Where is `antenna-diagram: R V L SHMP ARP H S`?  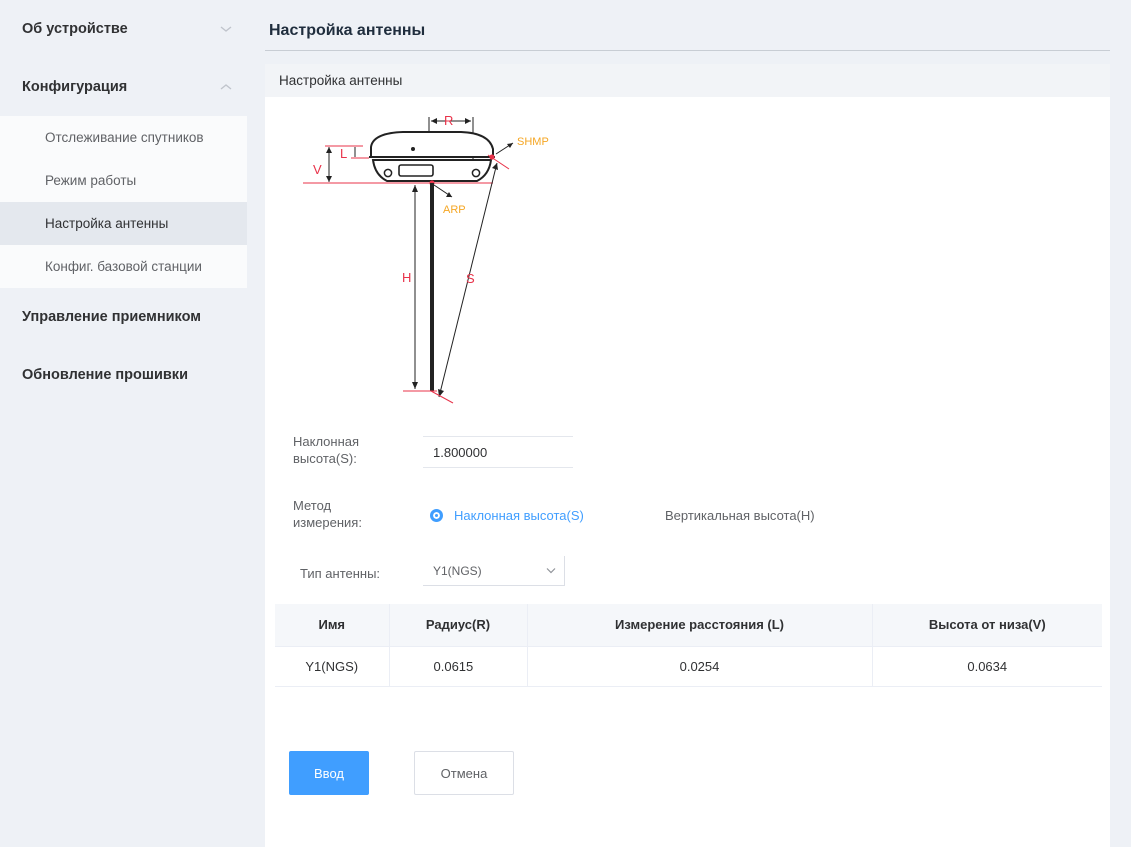 antenna-diagram: R V L SHMP ARP H S is located at coordinates (426, 258).